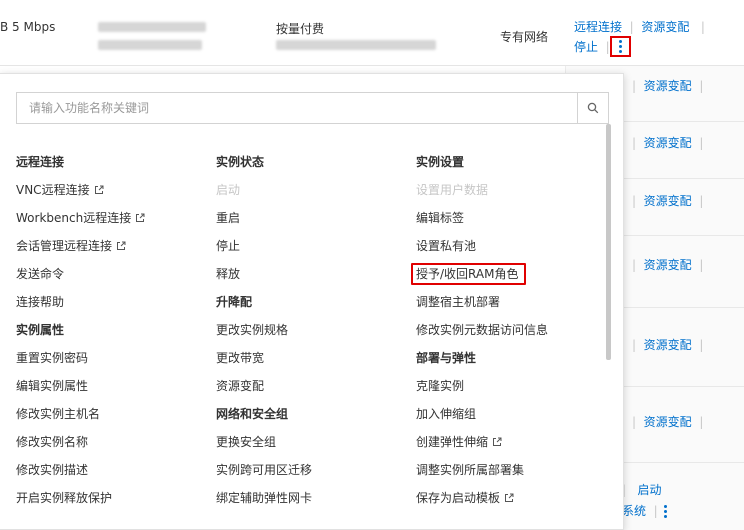 The image size is (744, 530). I want to click on row-actions-2: 停止 |, so click(592, 46).